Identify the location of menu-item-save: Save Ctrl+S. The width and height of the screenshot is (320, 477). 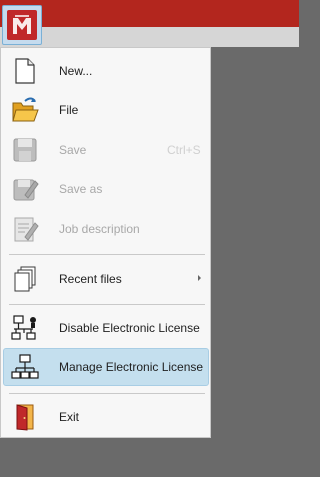
(106, 150).